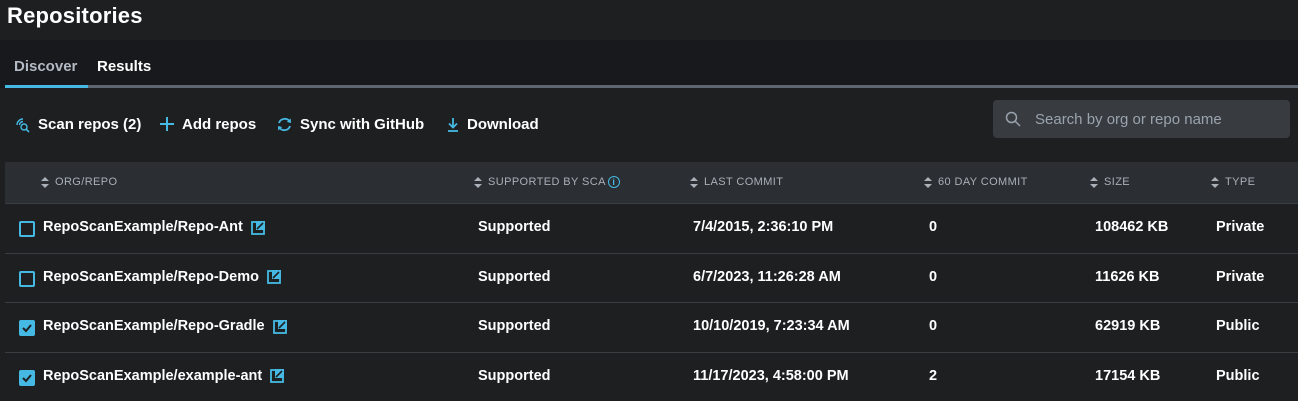 The width and height of the screenshot is (1298, 401). Describe the element at coordinates (613, 182) in the screenshot. I see `info-icon: i` at that location.